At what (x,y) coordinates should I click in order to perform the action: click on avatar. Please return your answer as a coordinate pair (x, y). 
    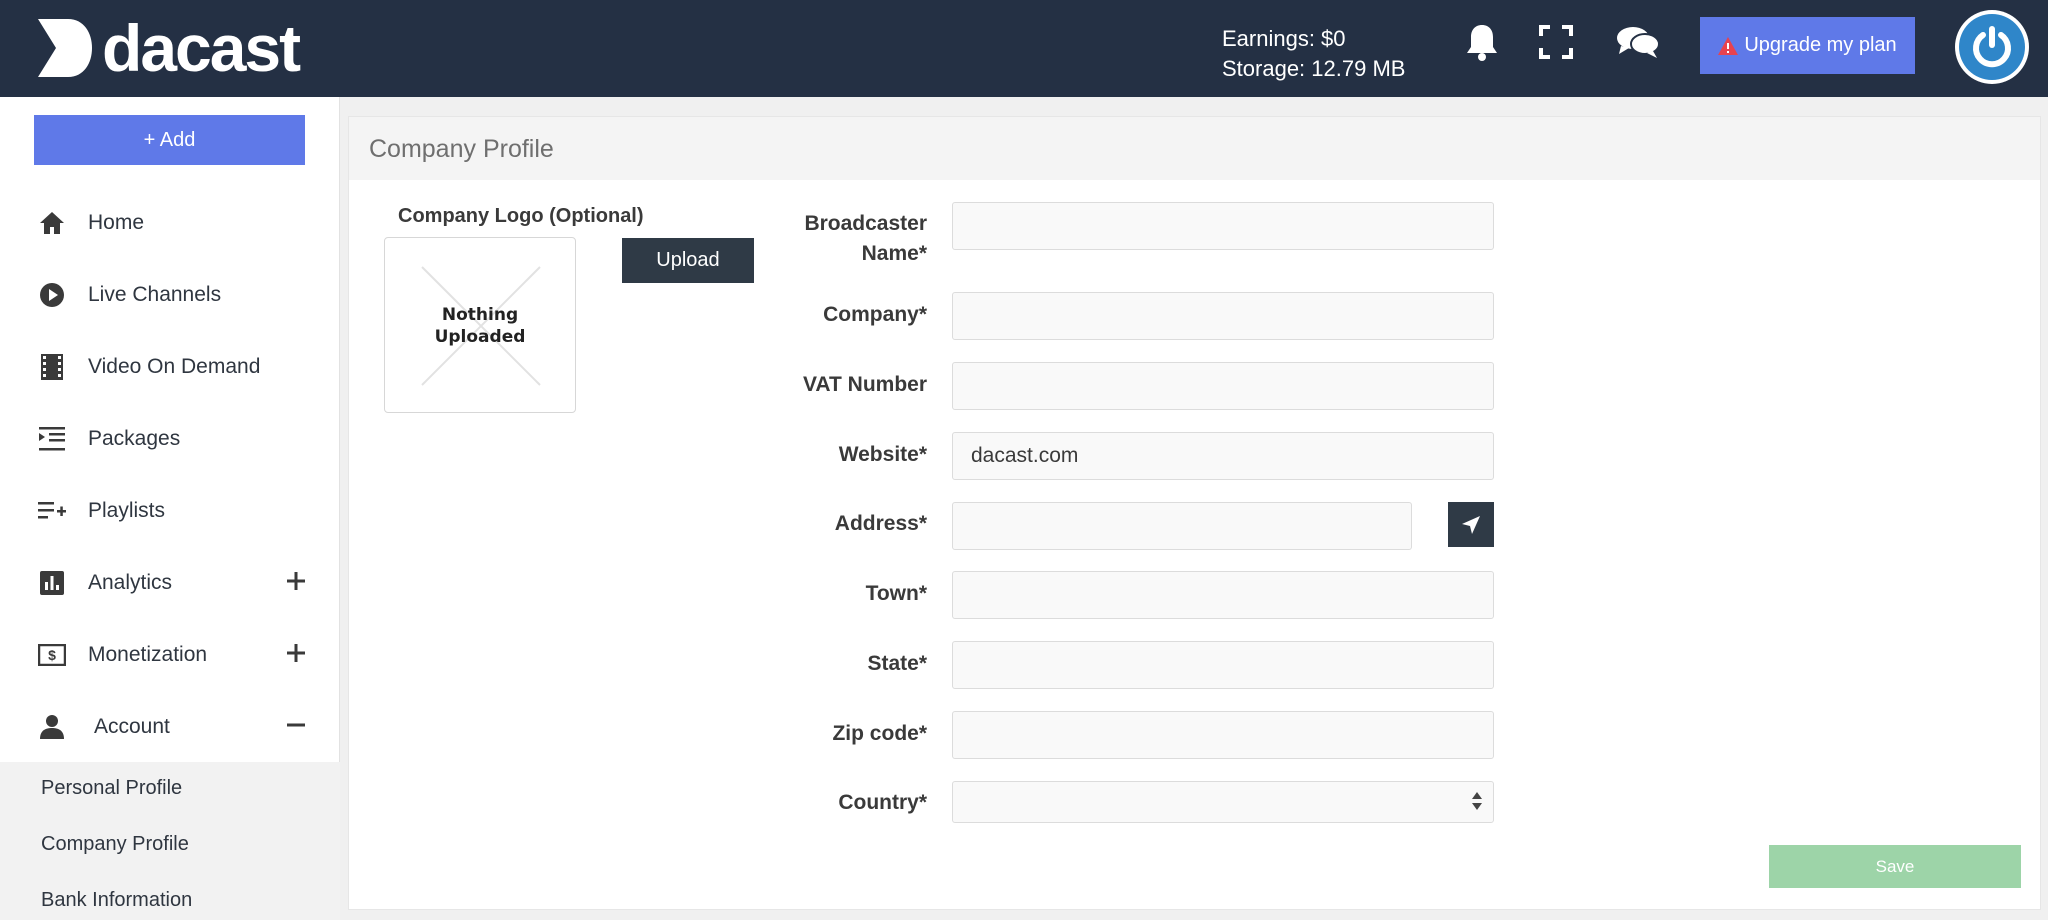
    Looking at the image, I should click on (1992, 47).